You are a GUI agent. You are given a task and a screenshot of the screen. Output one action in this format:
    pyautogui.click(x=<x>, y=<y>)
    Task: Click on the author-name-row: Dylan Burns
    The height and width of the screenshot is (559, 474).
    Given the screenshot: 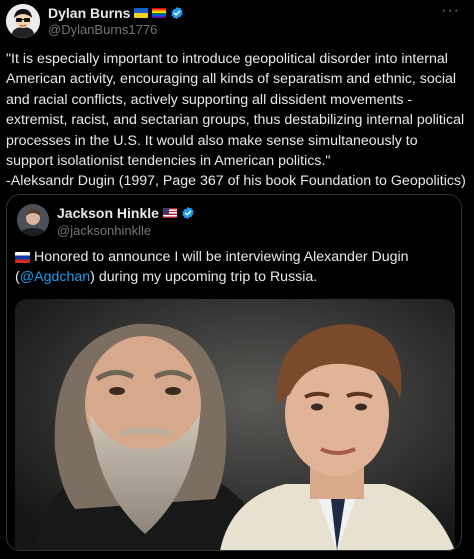 What is the action you would take?
    pyautogui.click(x=116, y=13)
    